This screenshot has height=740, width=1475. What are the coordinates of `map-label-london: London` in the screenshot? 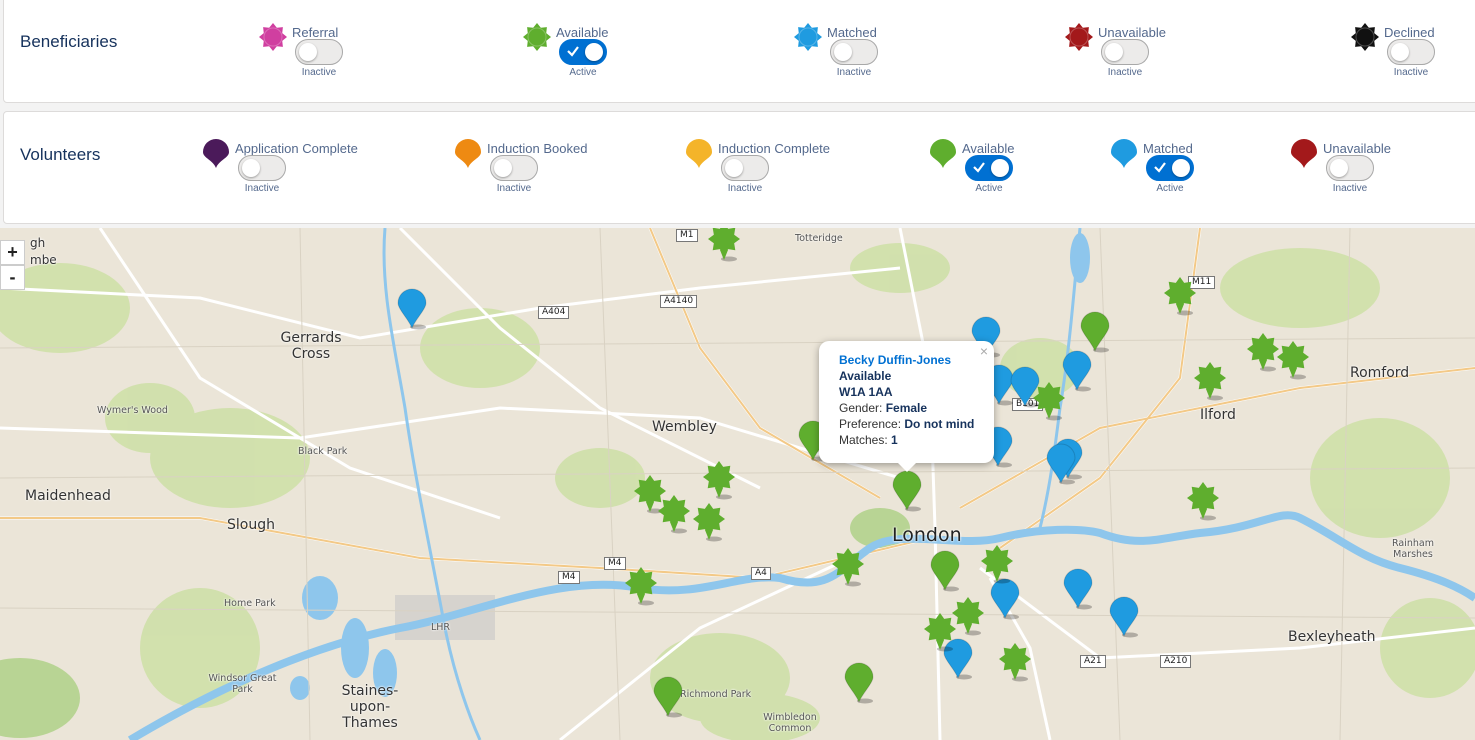 It's located at (927, 535).